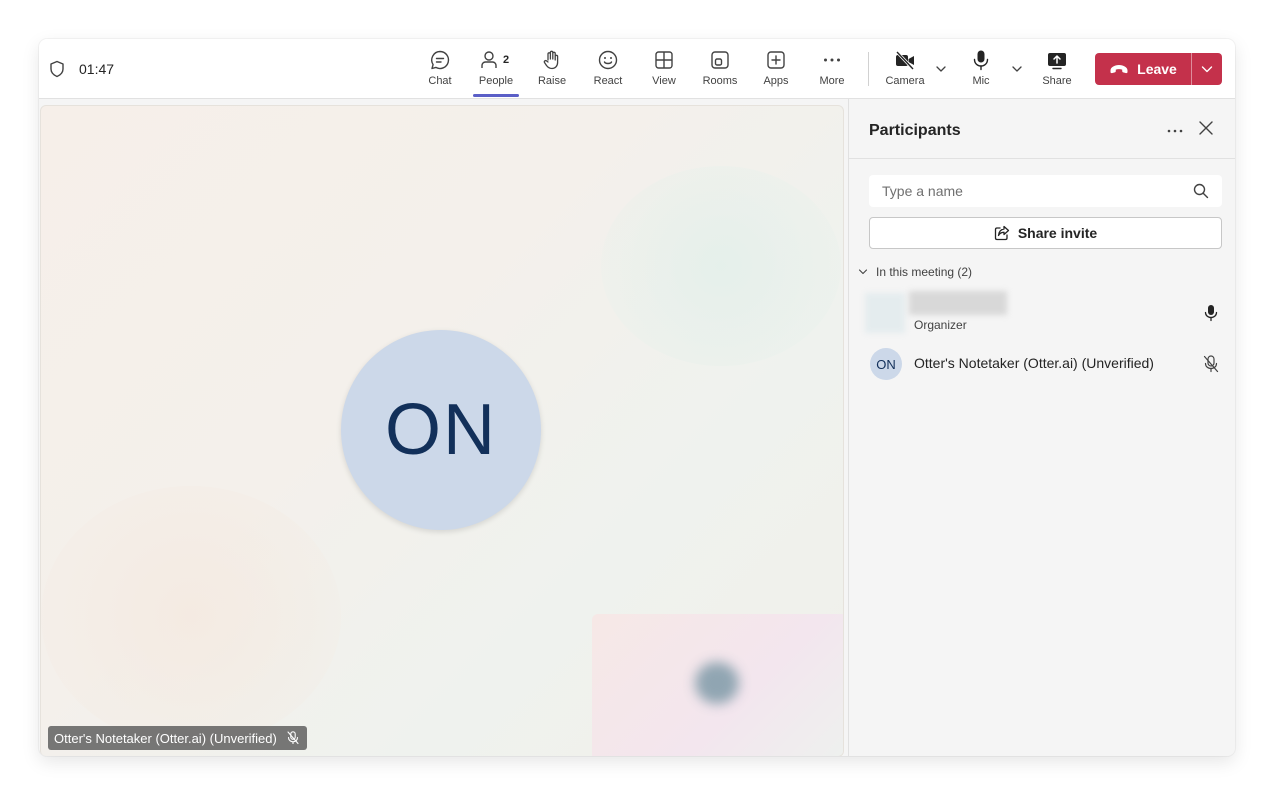 The width and height of the screenshot is (1274, 795). I want to click on share-label: Share, so click(1057, 81).